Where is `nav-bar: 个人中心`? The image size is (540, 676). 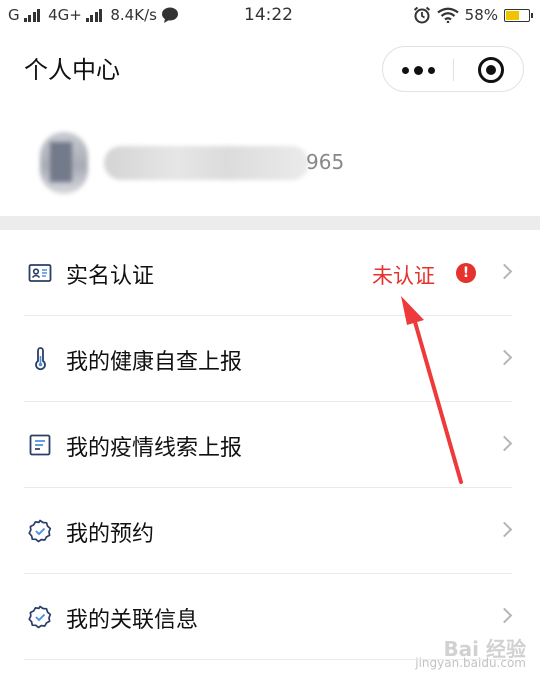 nav-bar: 个人中心 is located at coordinates (270, 68).